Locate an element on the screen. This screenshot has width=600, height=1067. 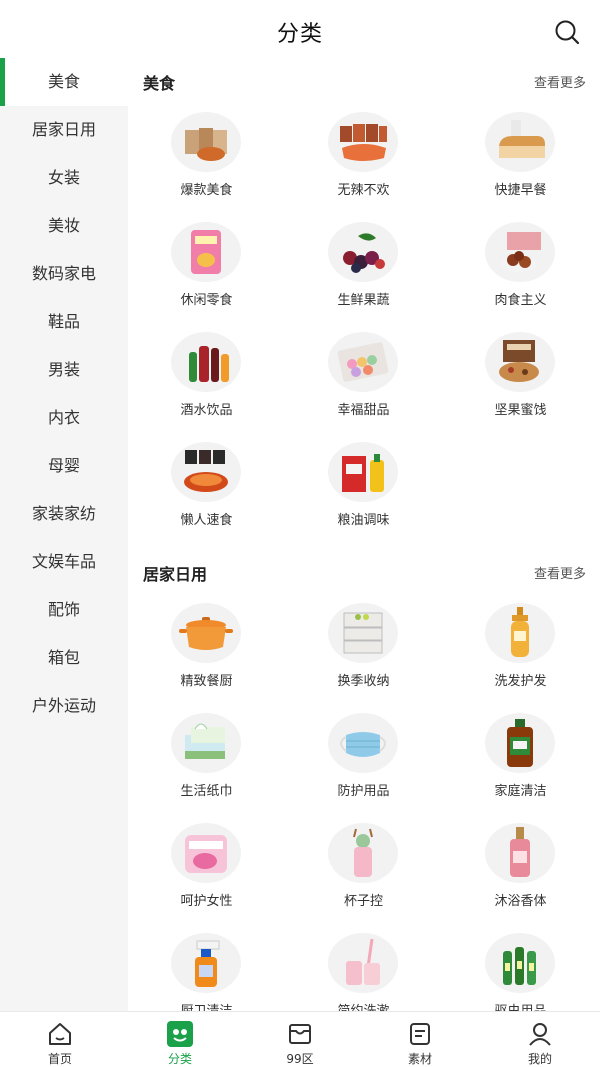
chips-bag-icon is located at coordinates (206, 252).